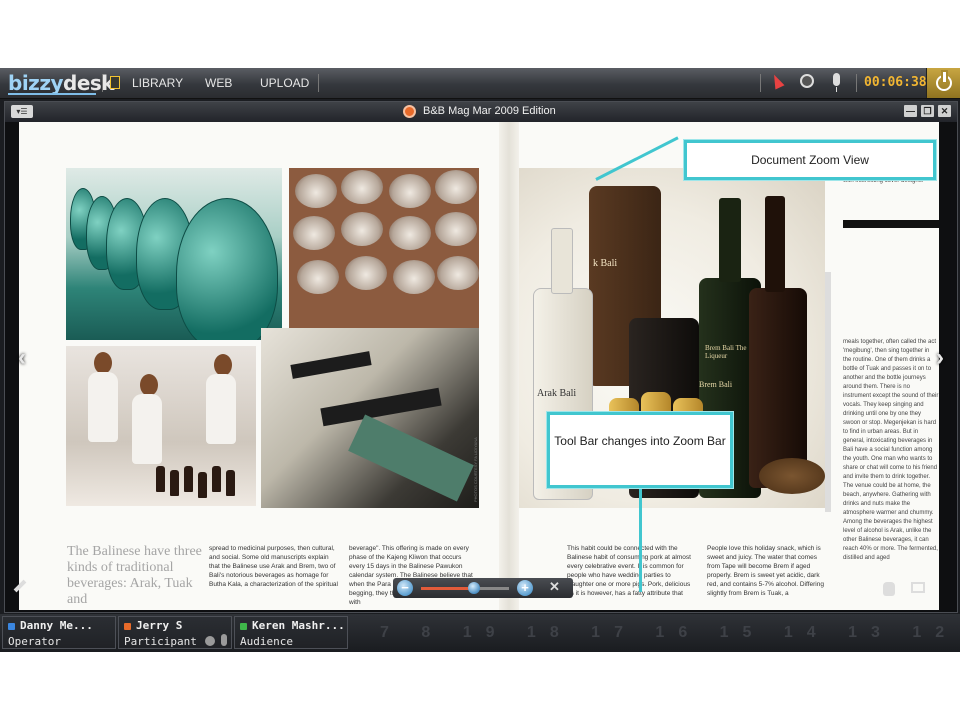 The image size is (960, 720). I want to click on callout-toolbar-pointer, so click(640, 539).